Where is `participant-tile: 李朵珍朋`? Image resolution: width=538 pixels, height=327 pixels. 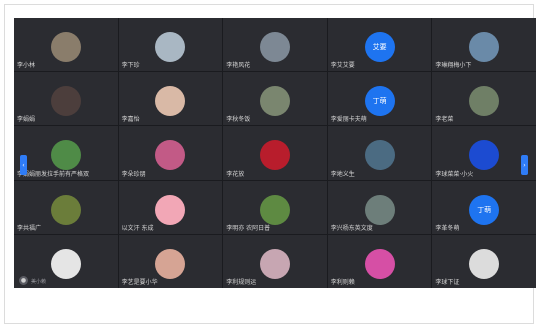 participant-tile: 李朵珍朋 is located at coordinates (170, 153).